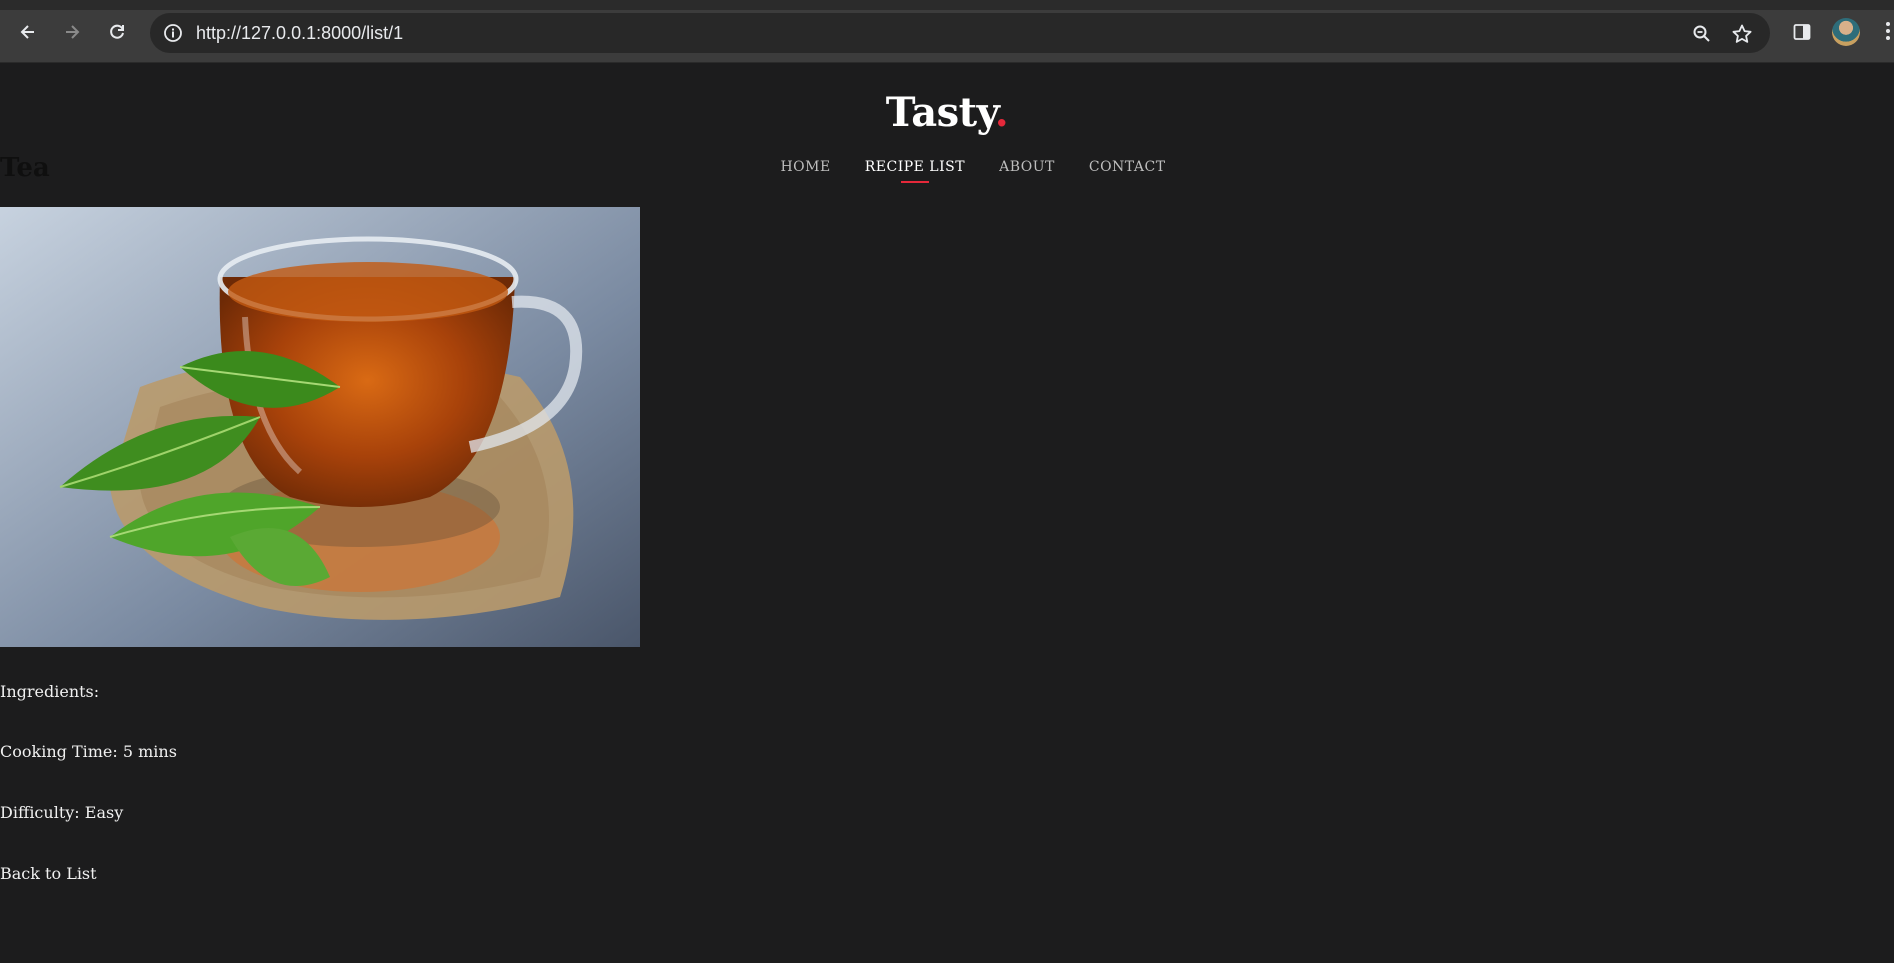 The height and width of the screenshot is (963, 1894). I want to click on difficulty: Difficulty: Easy, so click(62, 812).